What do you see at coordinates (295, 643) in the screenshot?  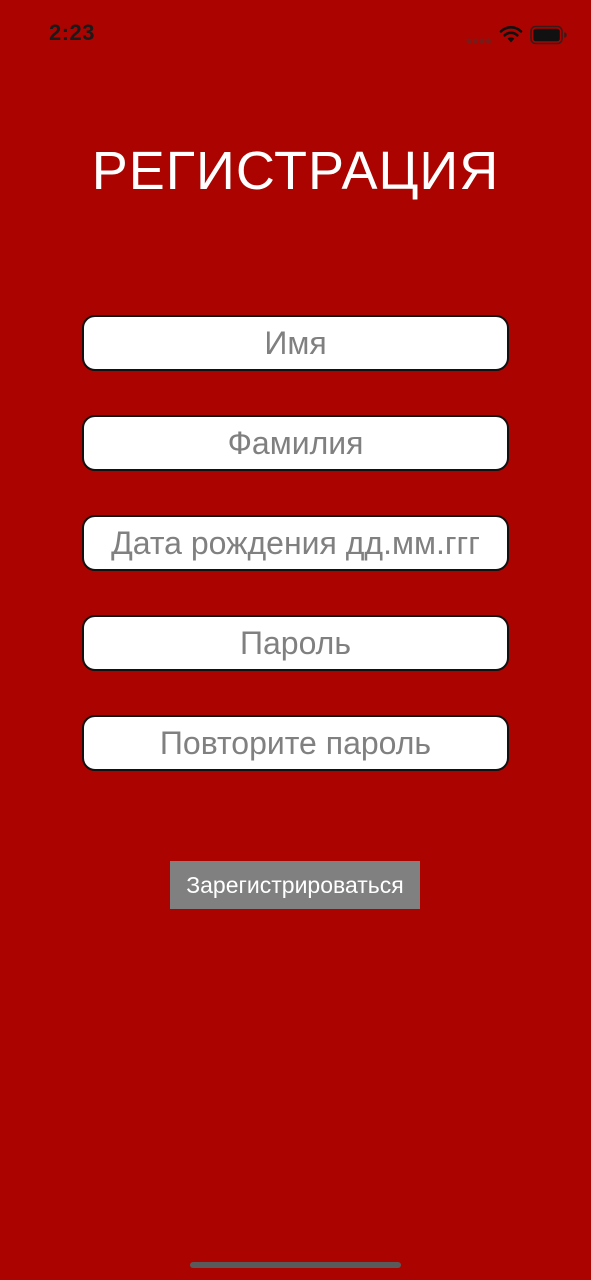 I see `password-field` at bounding box center [295, 643].